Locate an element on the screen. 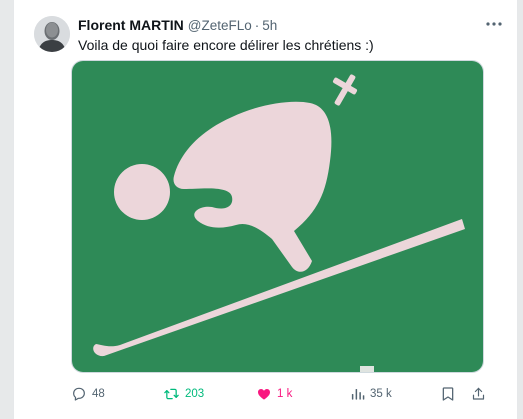 Image resolution: width=523 pixels, height=419 pixels. more-horizontal-icon is located at coordinates (494, 24).